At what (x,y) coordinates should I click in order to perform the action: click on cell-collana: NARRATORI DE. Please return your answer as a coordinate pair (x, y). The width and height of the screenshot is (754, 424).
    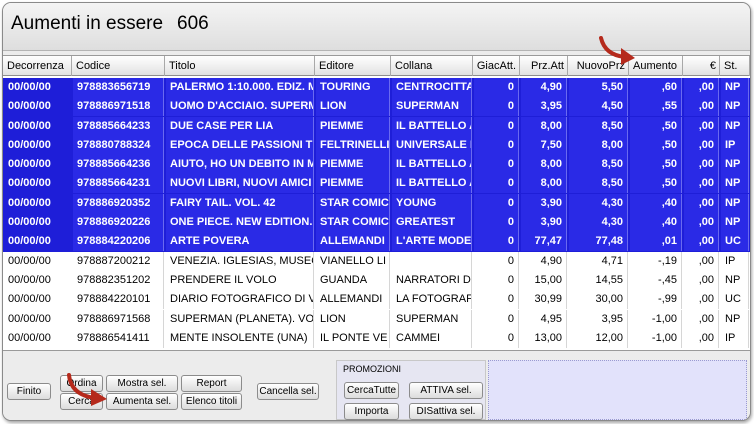
    Looking at the image, I should click on (432, 280).